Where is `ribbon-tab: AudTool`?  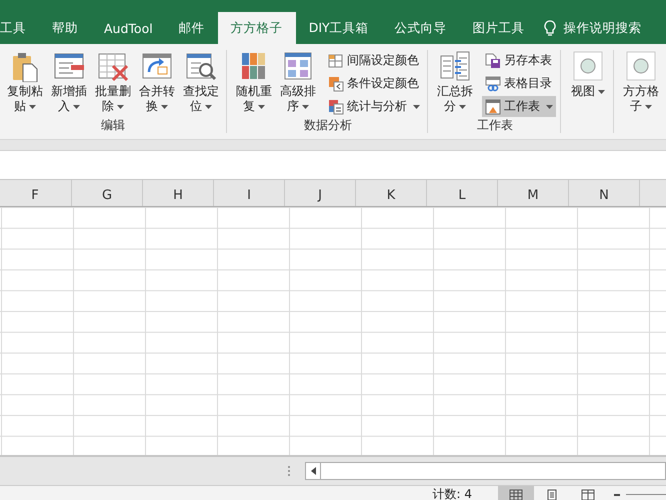 ribbon-tab: AudTool is located at coordinates (128, 28).